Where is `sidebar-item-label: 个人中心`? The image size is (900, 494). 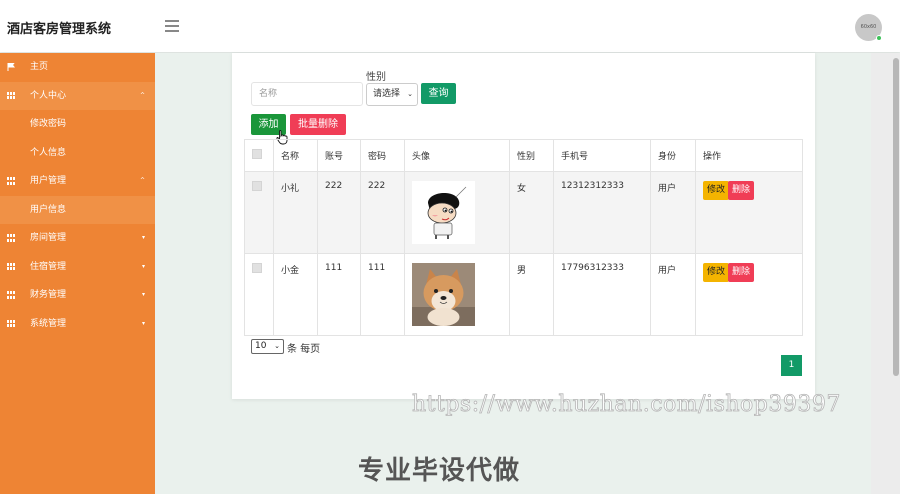 sidebar-item-label: 个人中心 is located at coordinates (48, 95).